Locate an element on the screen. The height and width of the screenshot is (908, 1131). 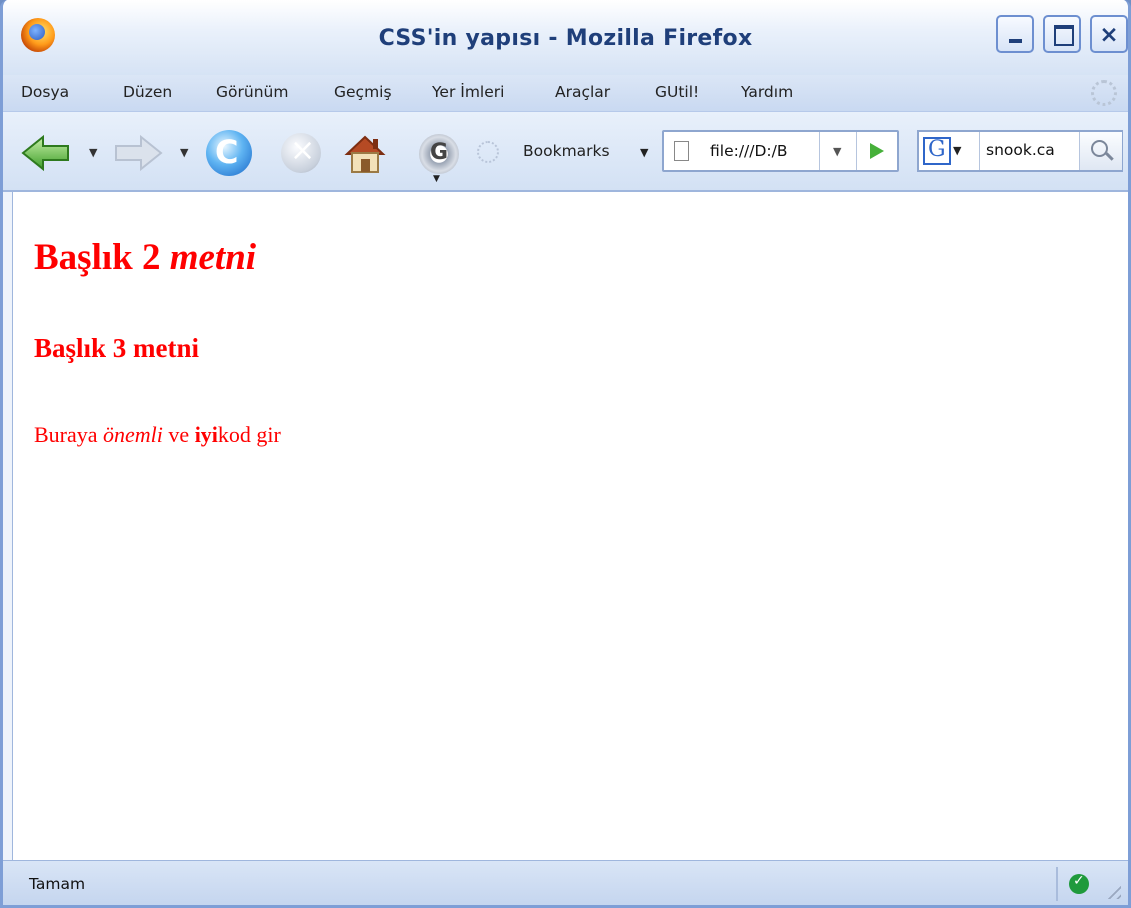
title-bar: CSS'in yapısı - Mozilla Firefox × is located at coordinates (565, 37).